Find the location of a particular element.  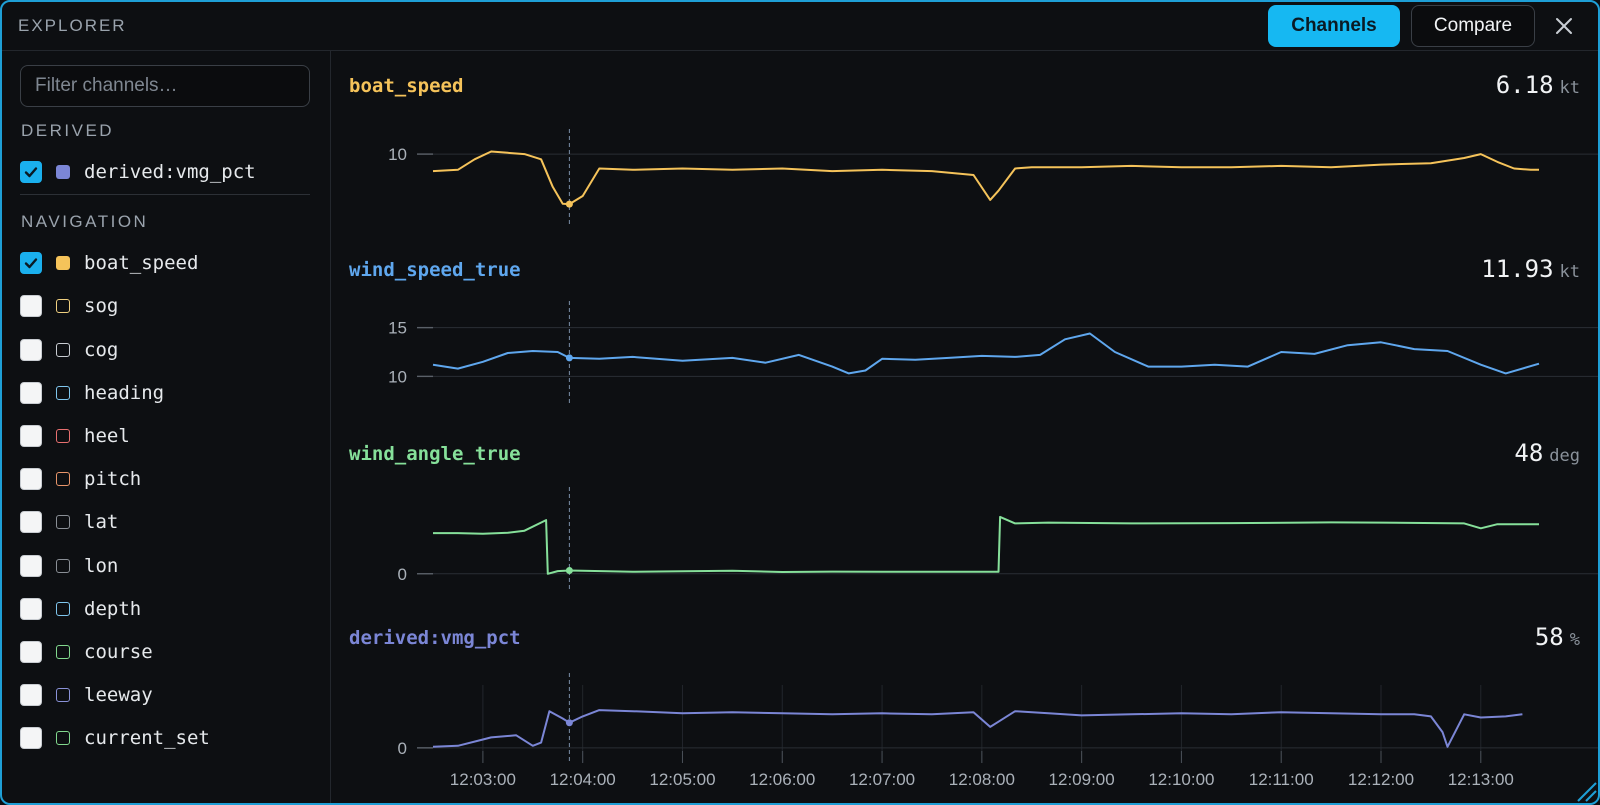

compare-button: Compare is located at coordinates (1473, 26).